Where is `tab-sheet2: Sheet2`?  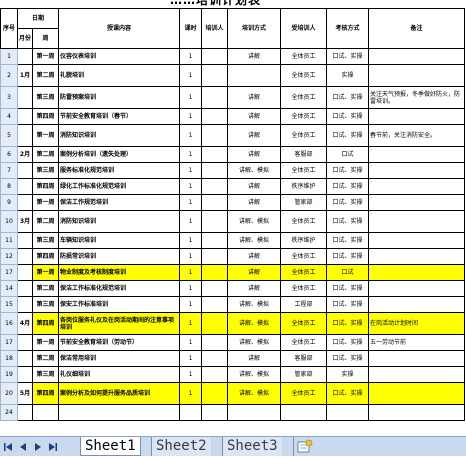 tab-sheet2: Sheet2 is located at coordinates (181, 446).